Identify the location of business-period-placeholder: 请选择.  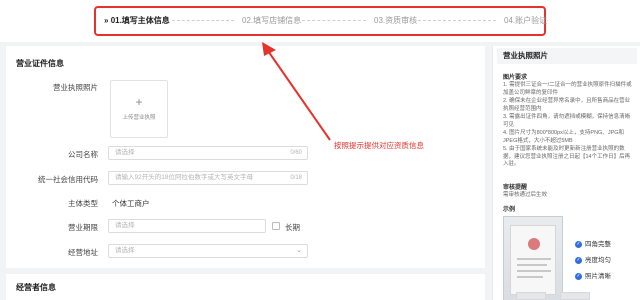
(125, 225).